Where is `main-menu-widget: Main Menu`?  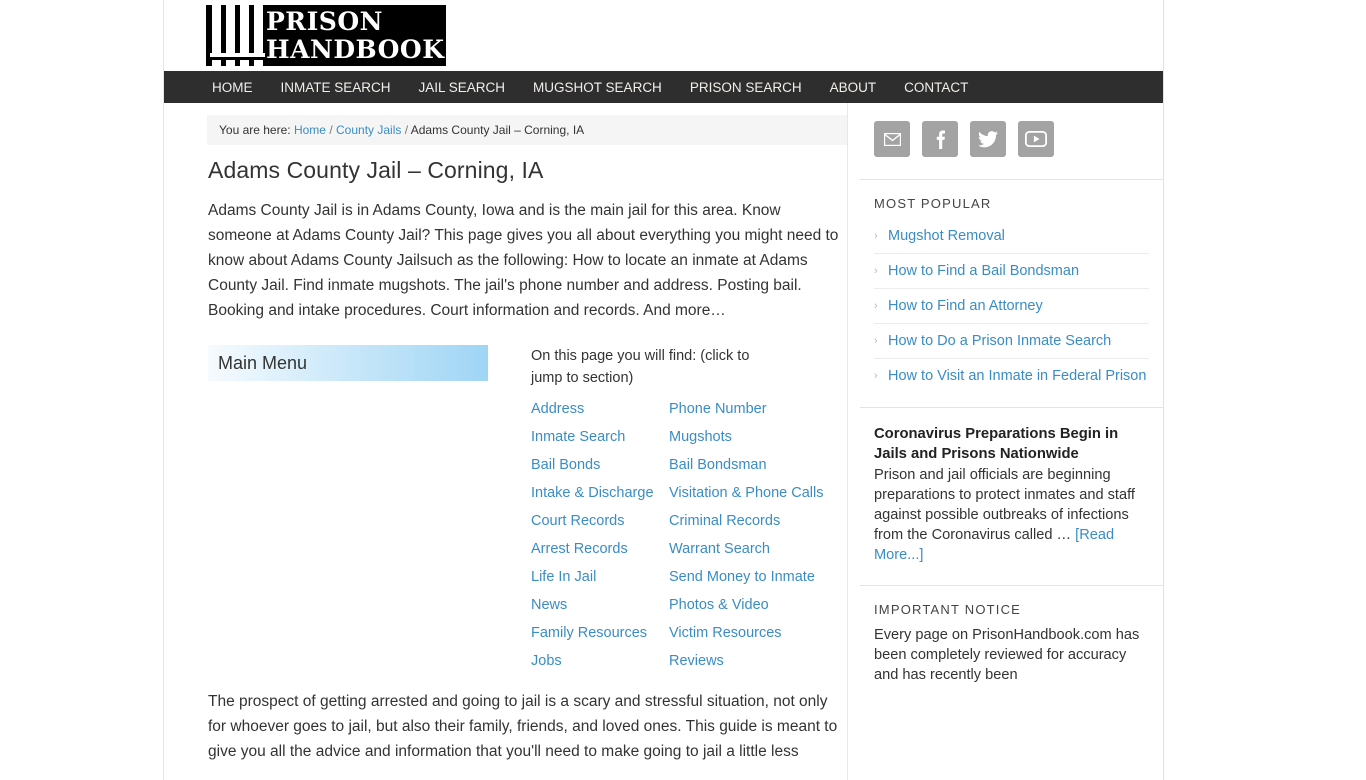 main-menu-widget: Main Menu is located at coordinates (348, 510).